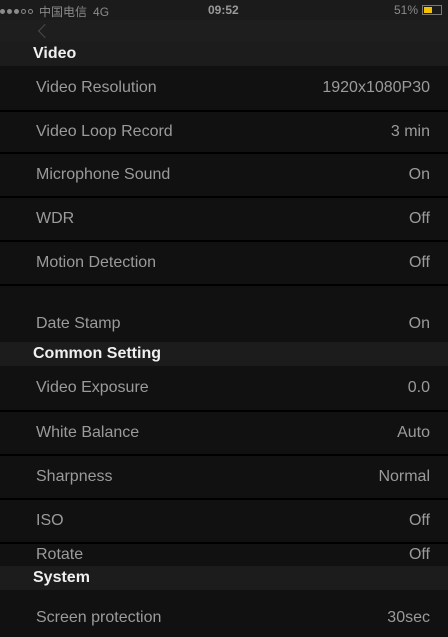 The image size is (448, 637). Describe the element at coordinates (92, 387) in the screenshot. I see `setting-label: Video Exposure` at that location.